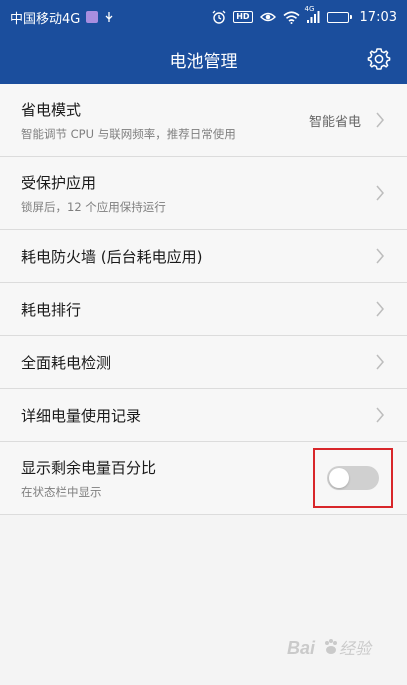 This screenshot has width=407, height=685. What do you see at coordinates (66, 362) in the screenshot?
I see `row-title: 全面耗电检测` at bounding box center [66, 362].